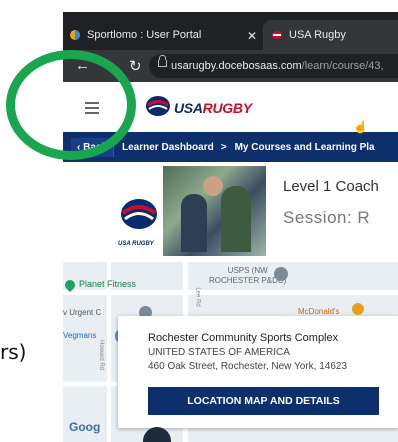 The image size is (398, 442). What do you see at coordinates (317, 35) in the screenshot?
I see `tab-label: USA Rugby` at bounding box center [317, 35].